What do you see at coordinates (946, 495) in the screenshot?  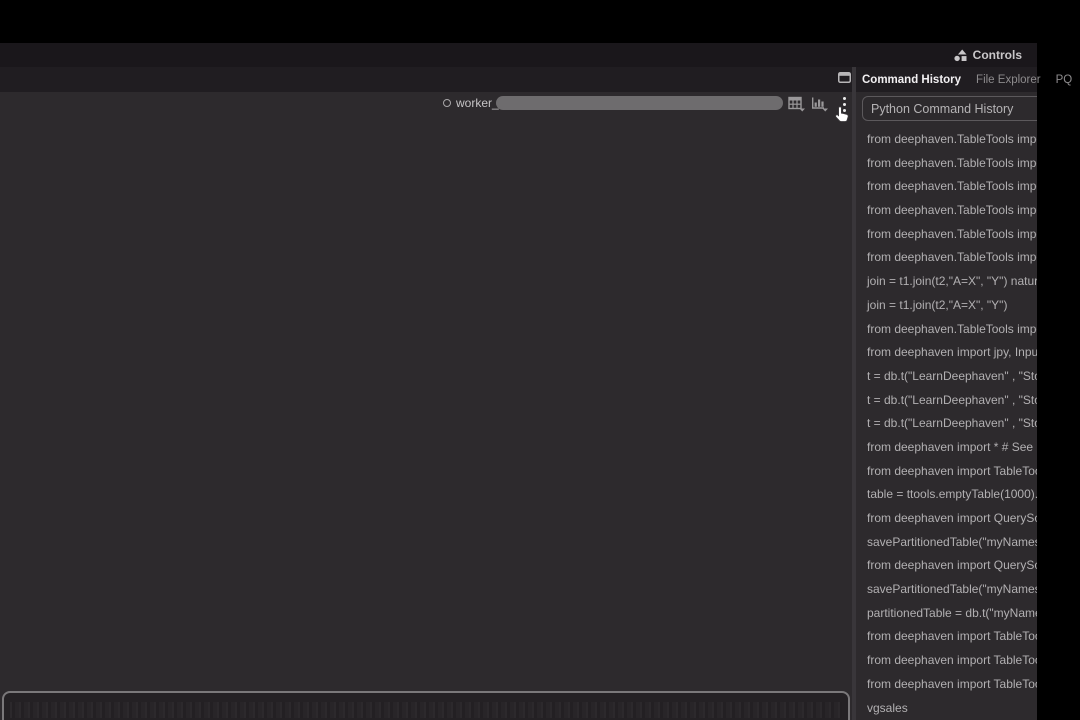 I see `command-history-item: table = ttools.emptyTable(1000).u` at bounding box center [946, 495].